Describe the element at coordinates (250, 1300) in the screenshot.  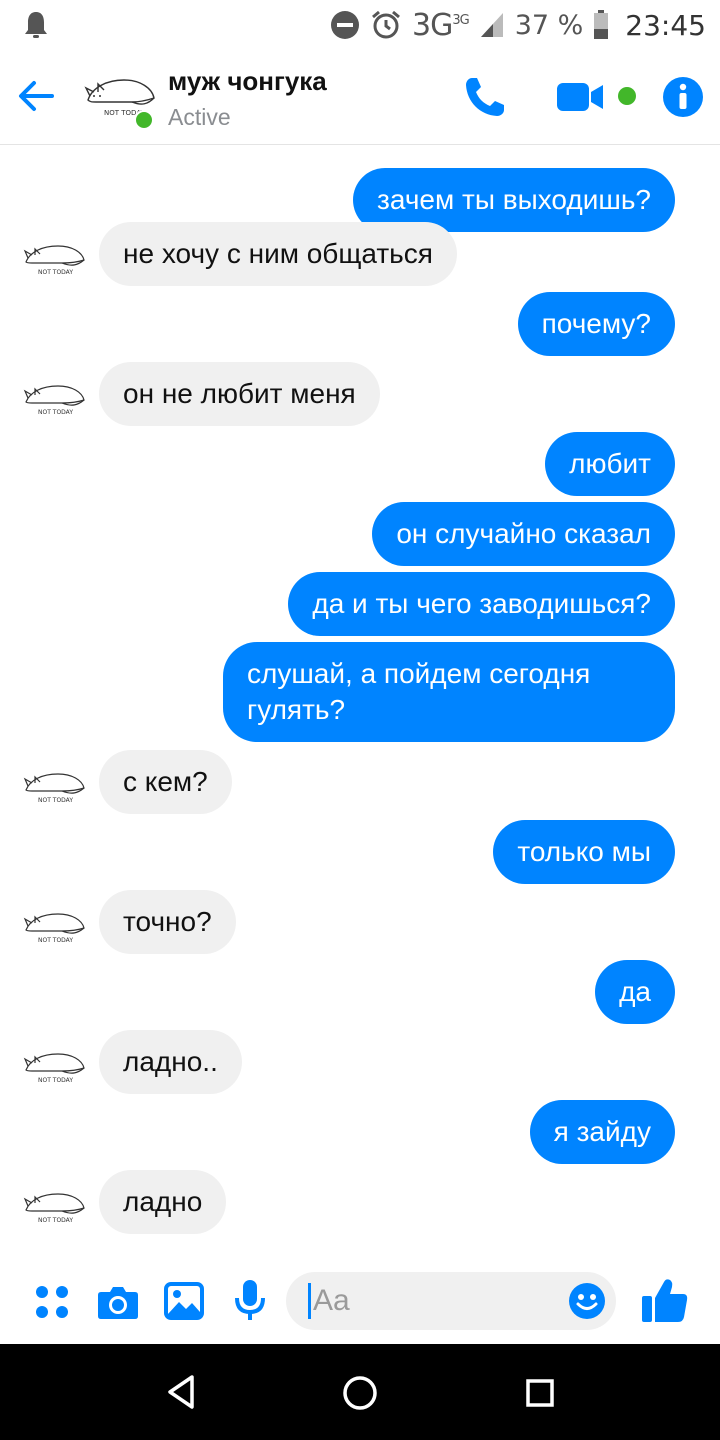
I see `microphone-icon` at that location.